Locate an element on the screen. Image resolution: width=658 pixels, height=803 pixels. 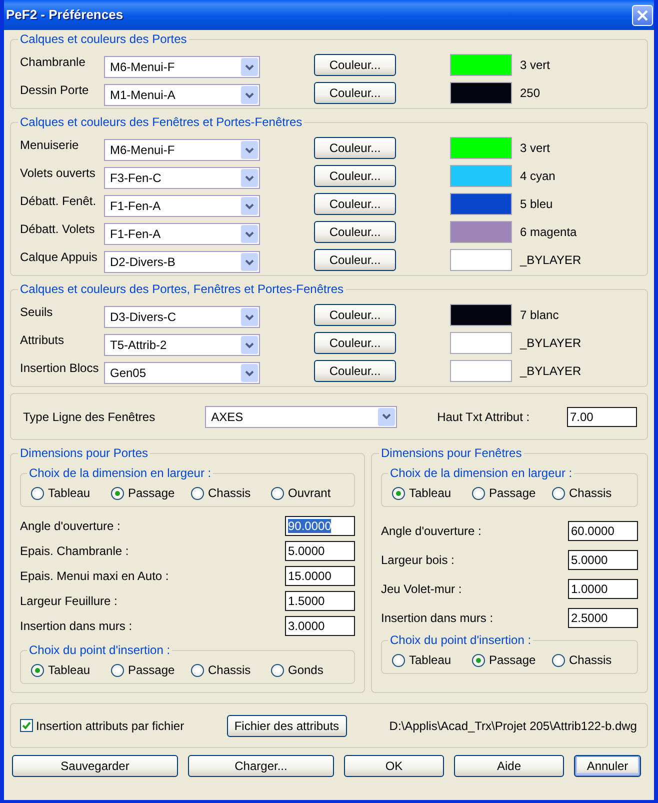
number-input: 60.0000 is located at coordinates (603, 530).